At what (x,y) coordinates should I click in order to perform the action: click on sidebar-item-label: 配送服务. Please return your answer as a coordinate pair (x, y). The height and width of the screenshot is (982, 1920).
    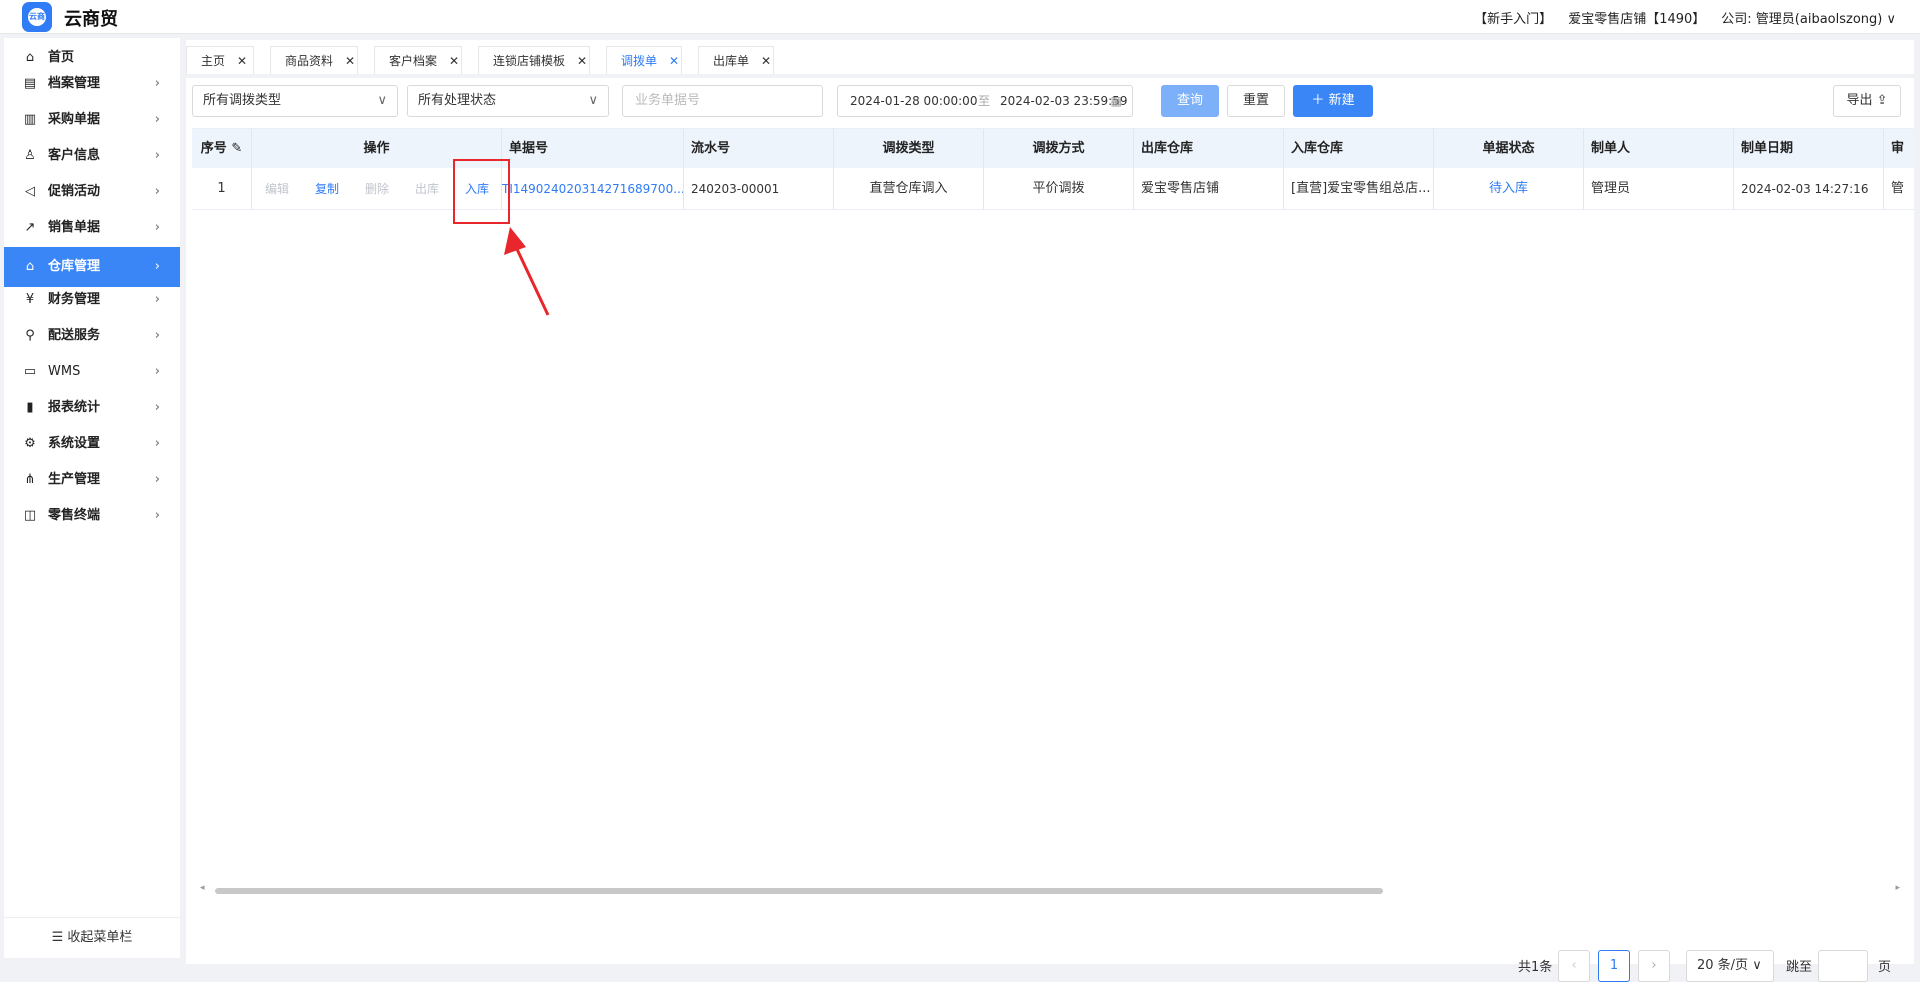
    Looking at the image, I should click on (74, 335).